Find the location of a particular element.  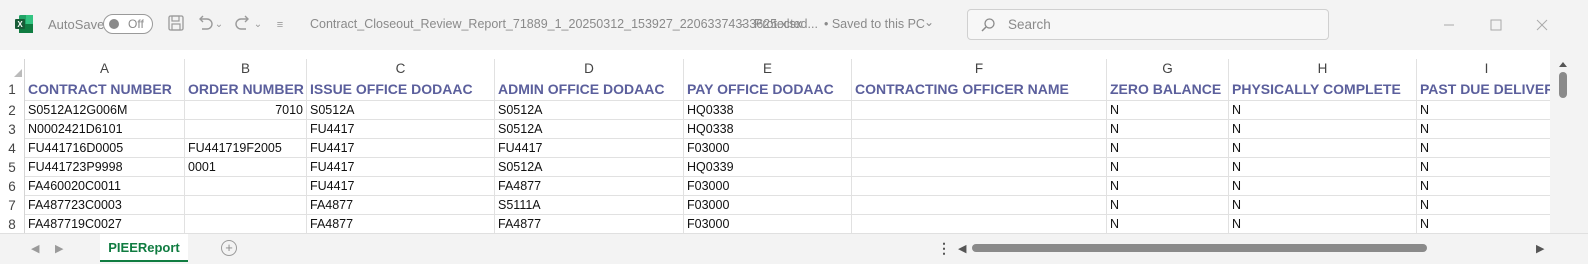

hscroll-left-icon: ◀ is located at coordinates (962, 248).